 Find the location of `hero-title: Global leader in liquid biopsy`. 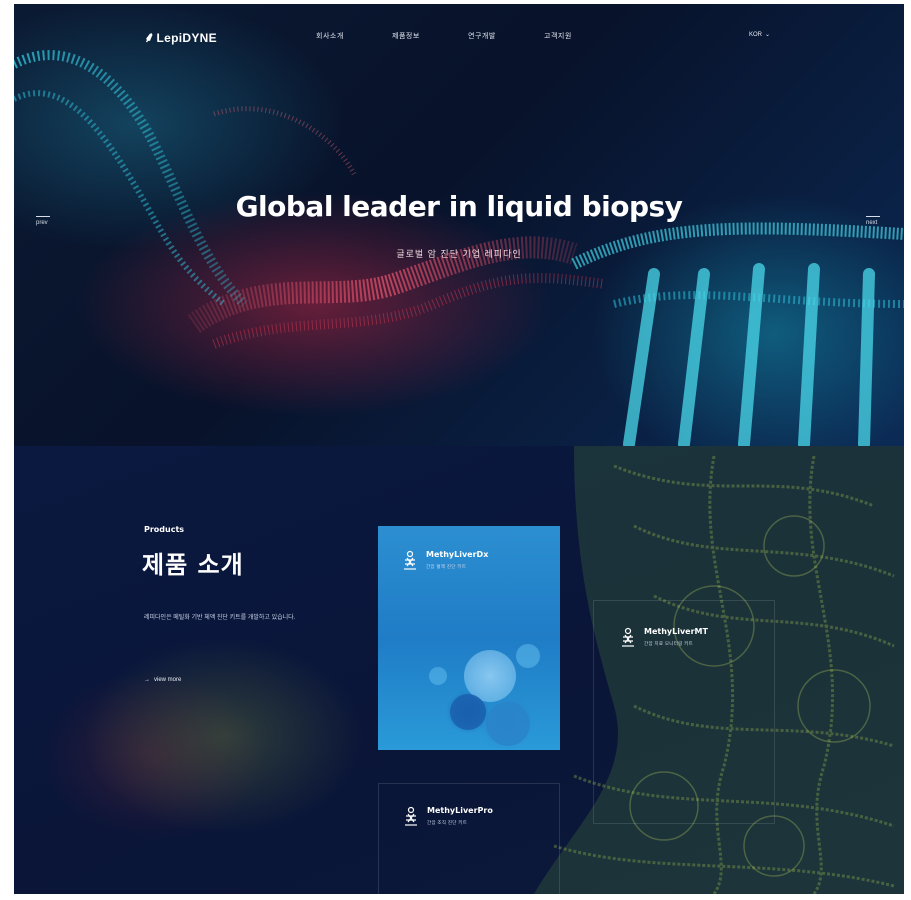

hero-title: Global leader in liquid biopsy is located at coordinates (459, 206).